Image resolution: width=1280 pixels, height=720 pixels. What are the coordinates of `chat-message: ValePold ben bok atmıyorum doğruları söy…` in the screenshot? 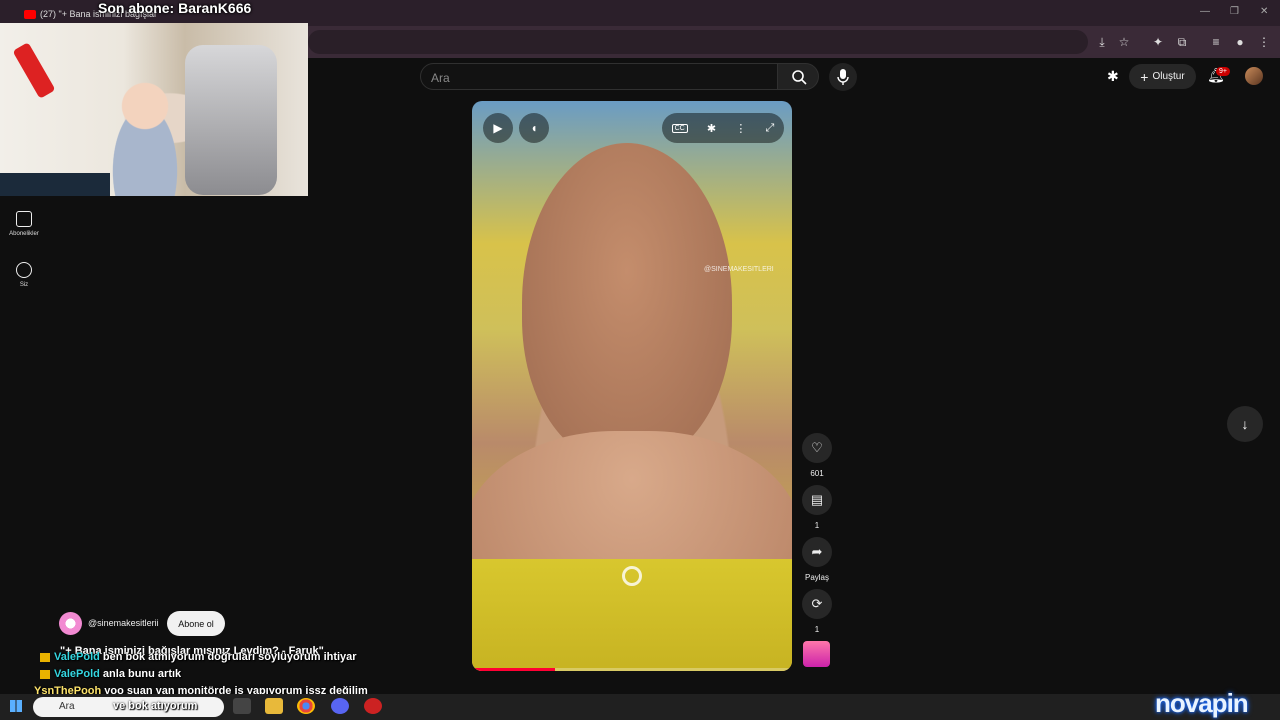 It's located at (198, 657).